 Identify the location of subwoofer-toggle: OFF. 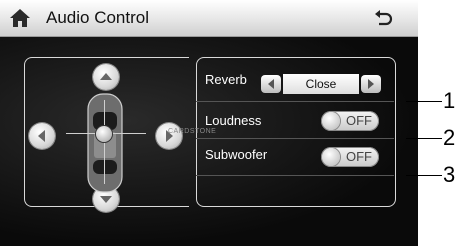
(350, 157).